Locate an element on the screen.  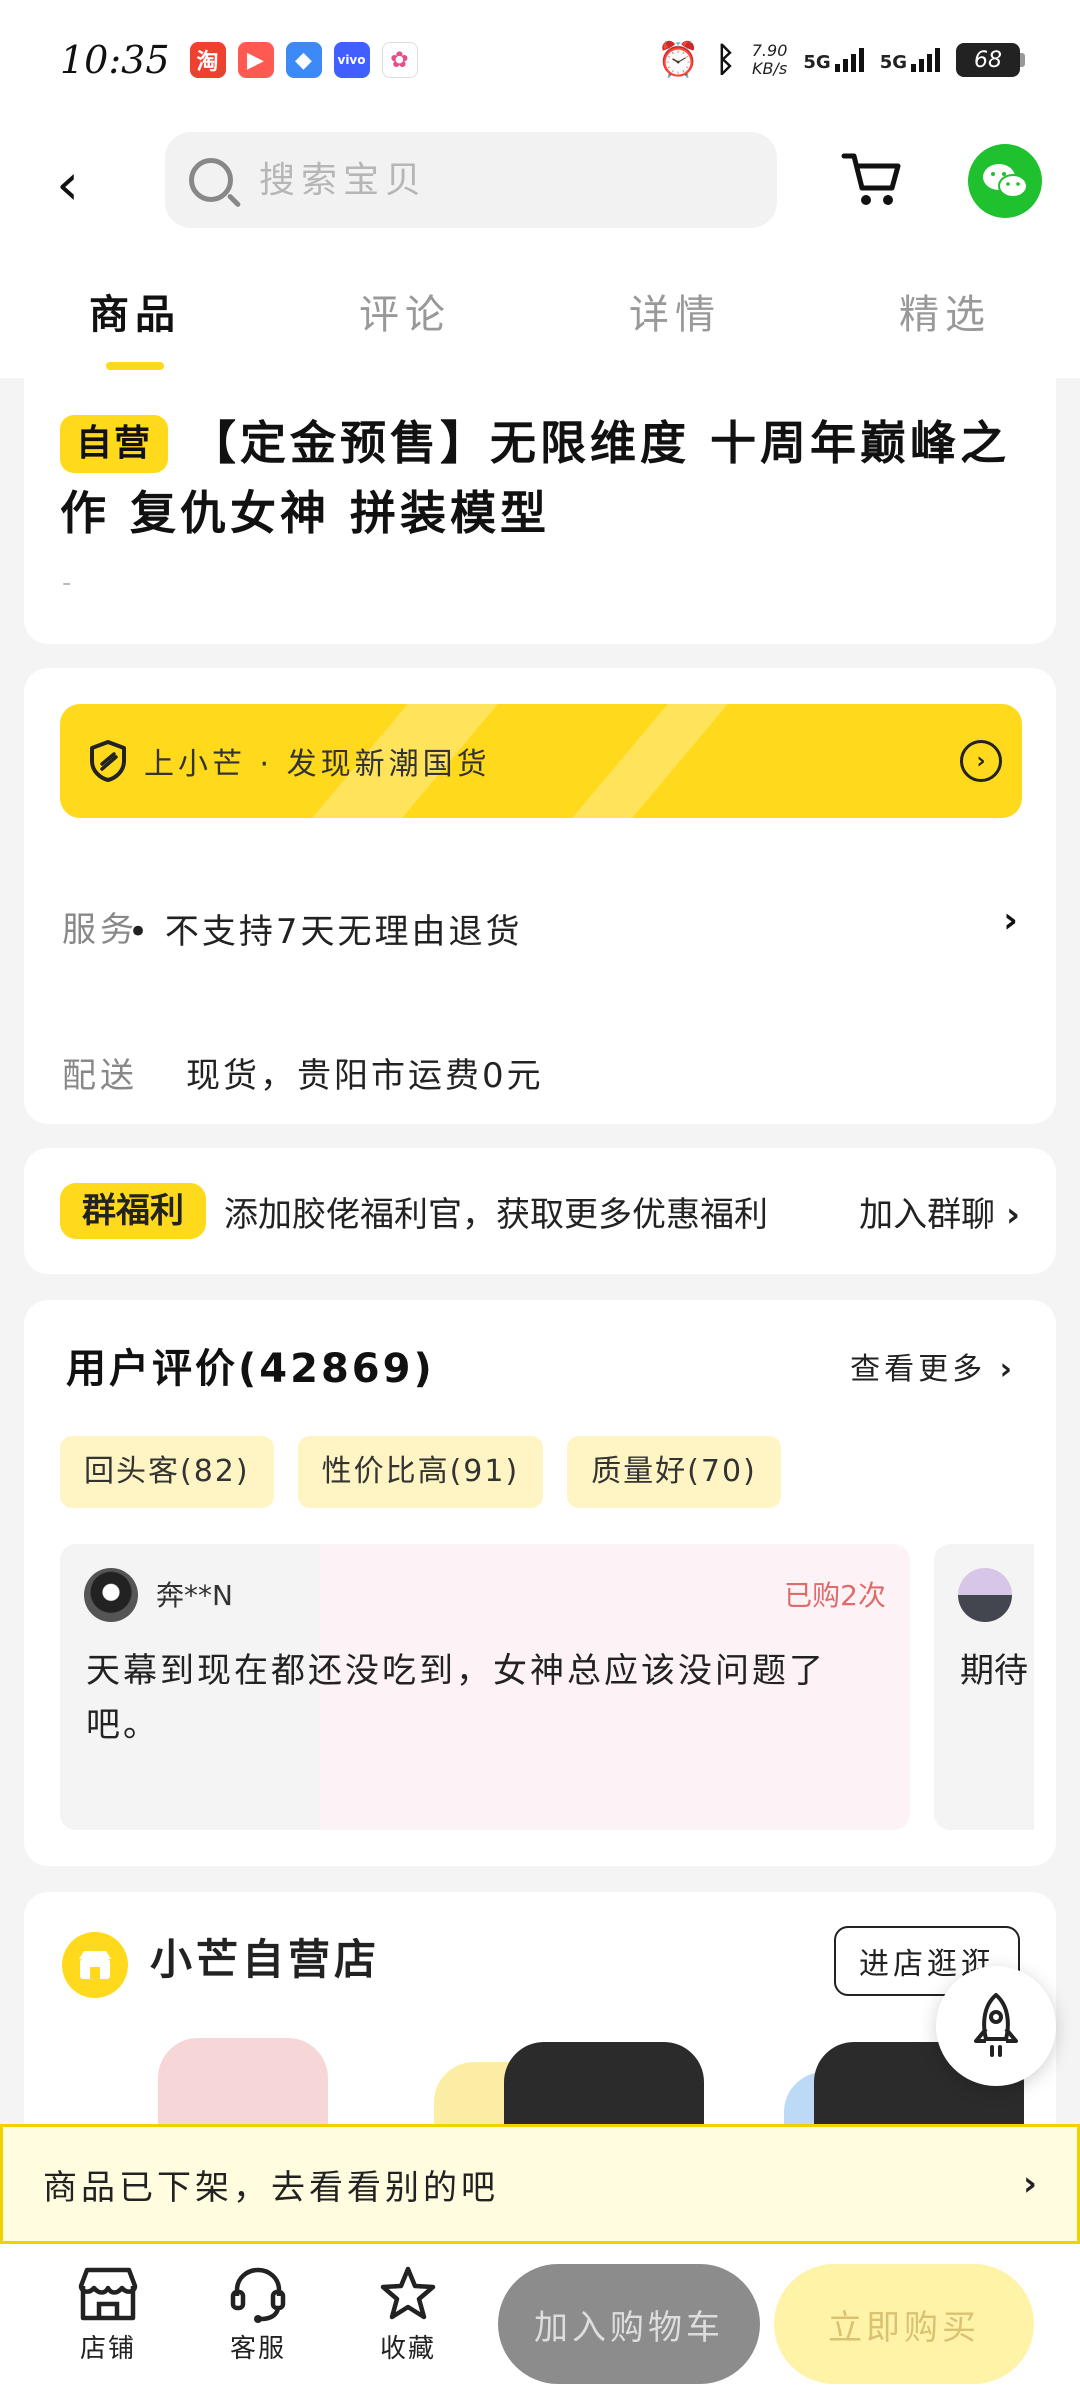
bottom-action-bar: 店铺 客服 收藏 加入购物车 立即购买 is located at coordinates (540, 2322).